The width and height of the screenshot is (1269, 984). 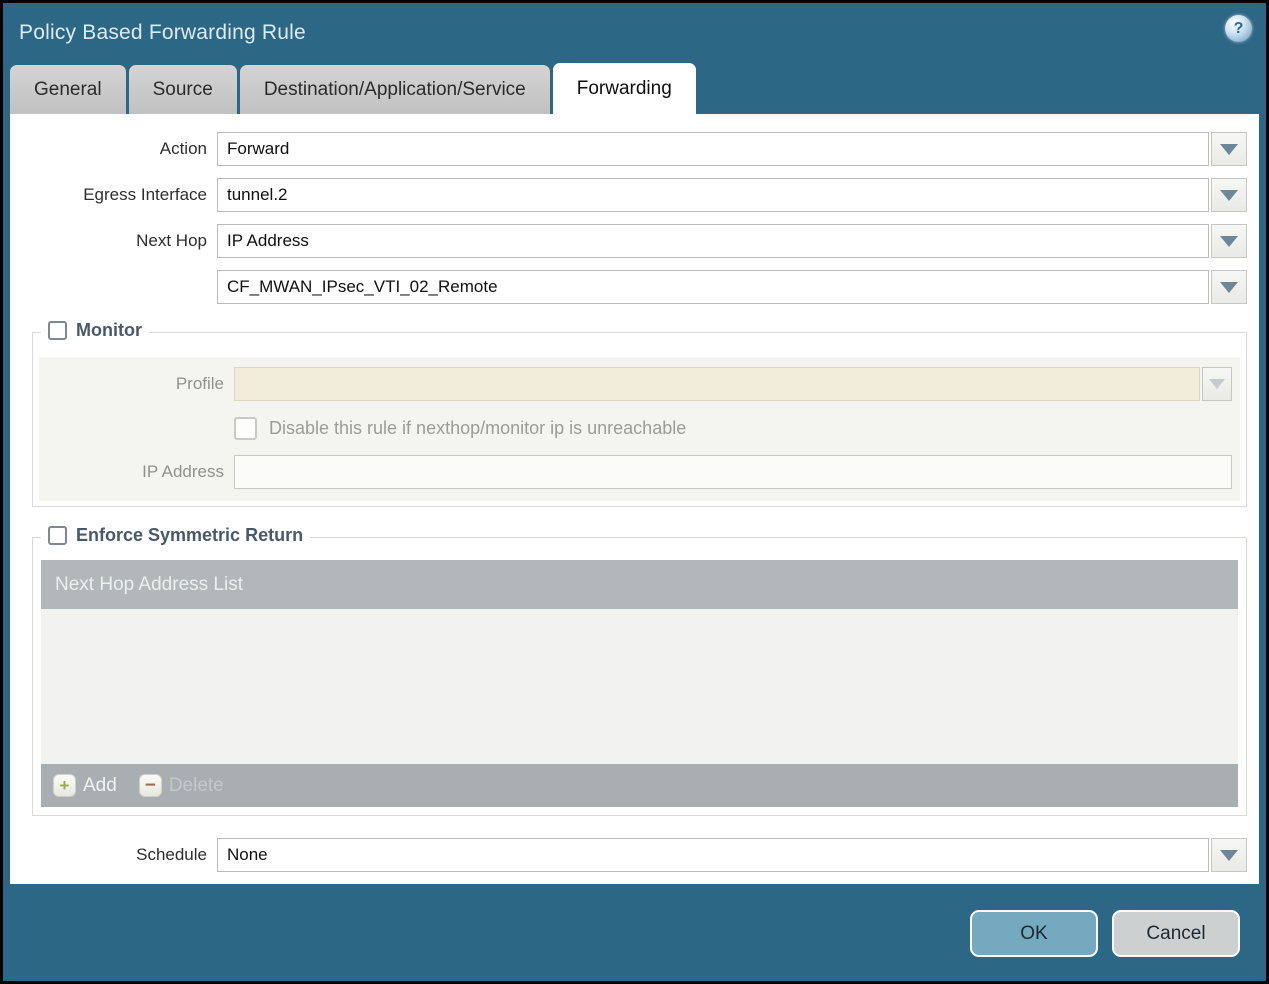 I want to click on profile-field, so click(x=733, y=384).